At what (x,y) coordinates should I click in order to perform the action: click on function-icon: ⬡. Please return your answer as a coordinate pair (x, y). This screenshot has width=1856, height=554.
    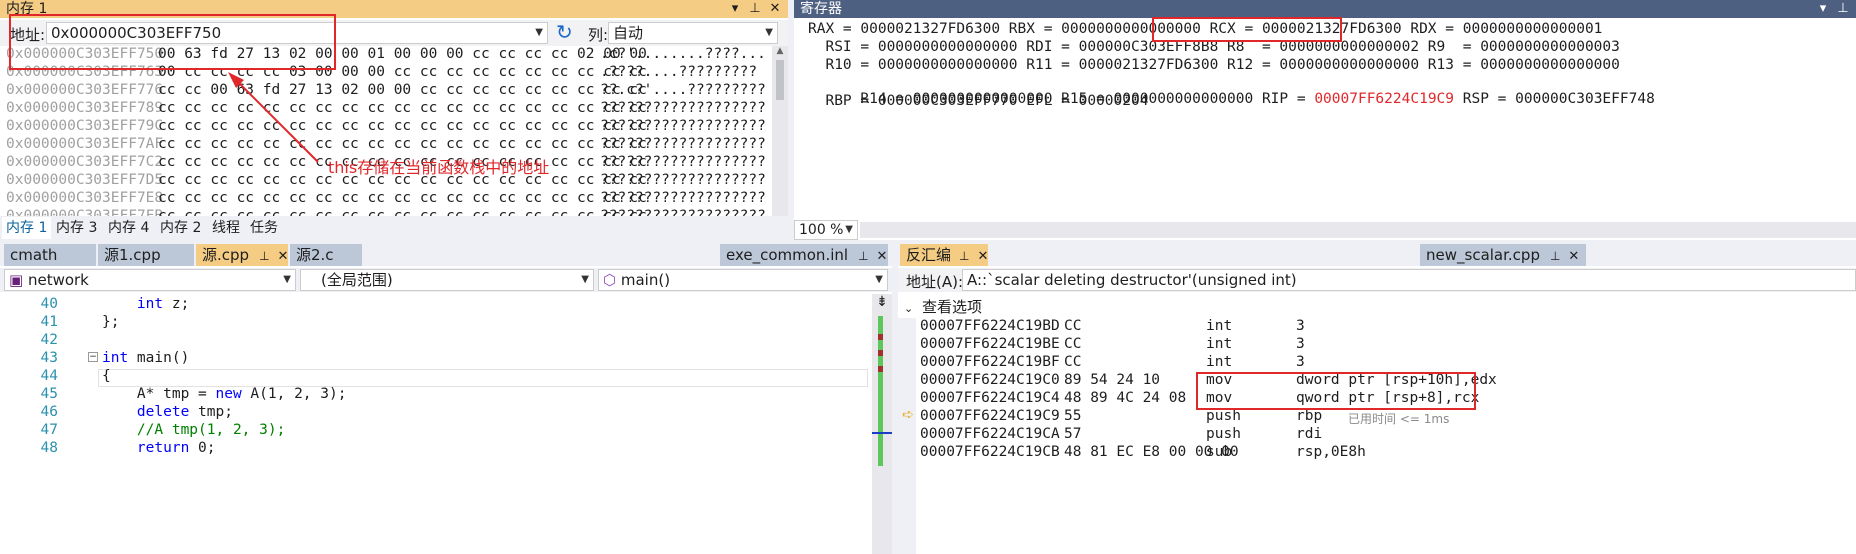
    Looking at the image, I should click on (612, 280).